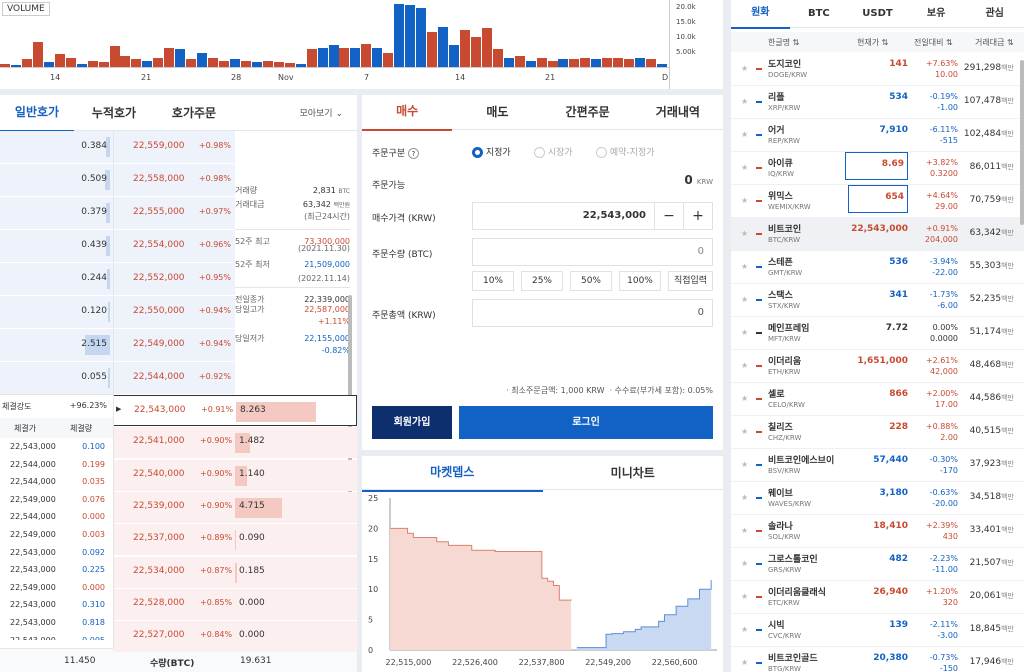  Describe the element at coordinates (872, 42) in the screenshot. I see `col-price: 현재가 ⇅` at that location.